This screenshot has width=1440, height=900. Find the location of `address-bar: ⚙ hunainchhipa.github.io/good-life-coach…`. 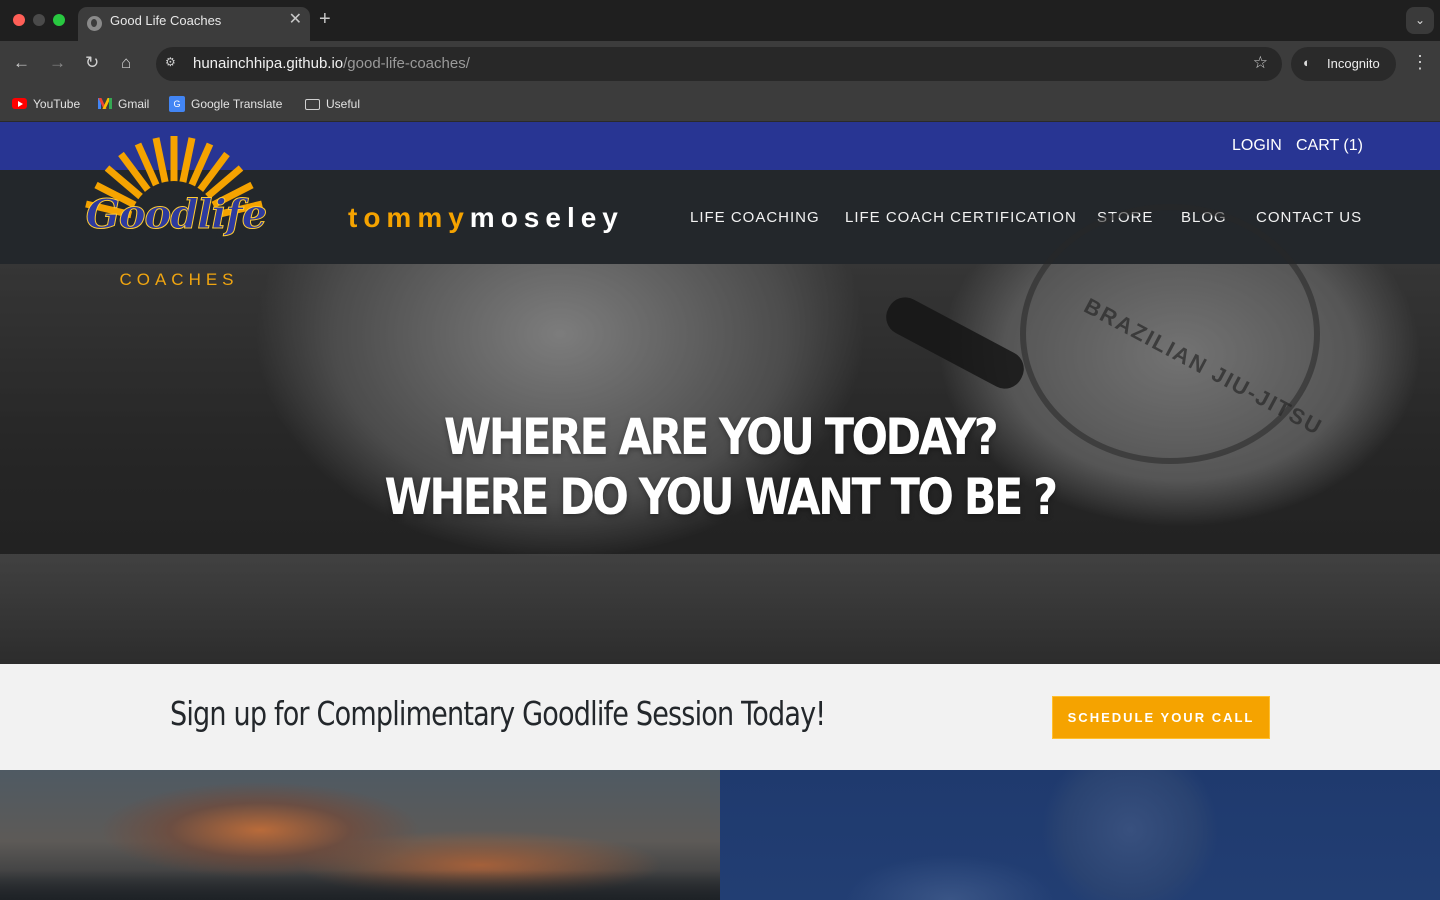

address-bar: ⚙ hunainchhipa.github.io/good-life-coach… is located at coordinates (719, 64).